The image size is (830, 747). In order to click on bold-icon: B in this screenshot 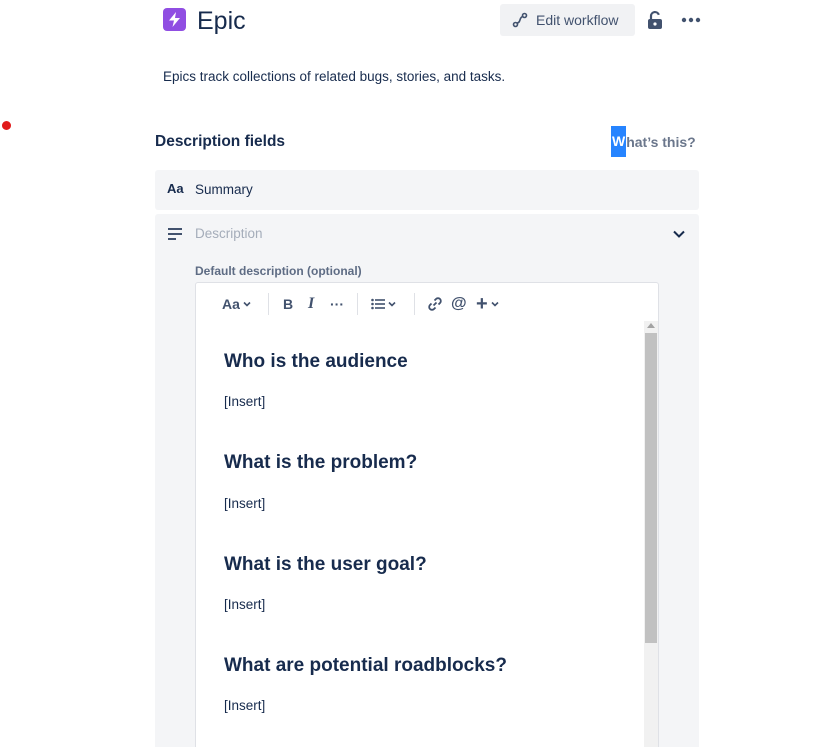, I will do `click(288, 304)`.